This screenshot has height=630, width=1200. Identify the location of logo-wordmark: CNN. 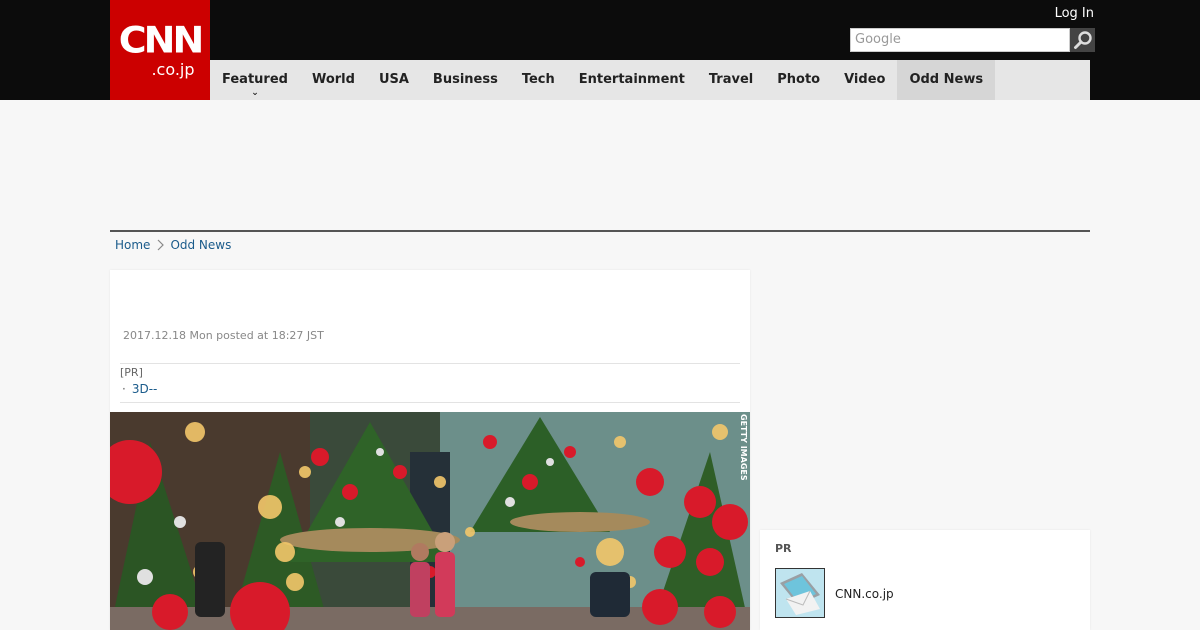
(161, 40).